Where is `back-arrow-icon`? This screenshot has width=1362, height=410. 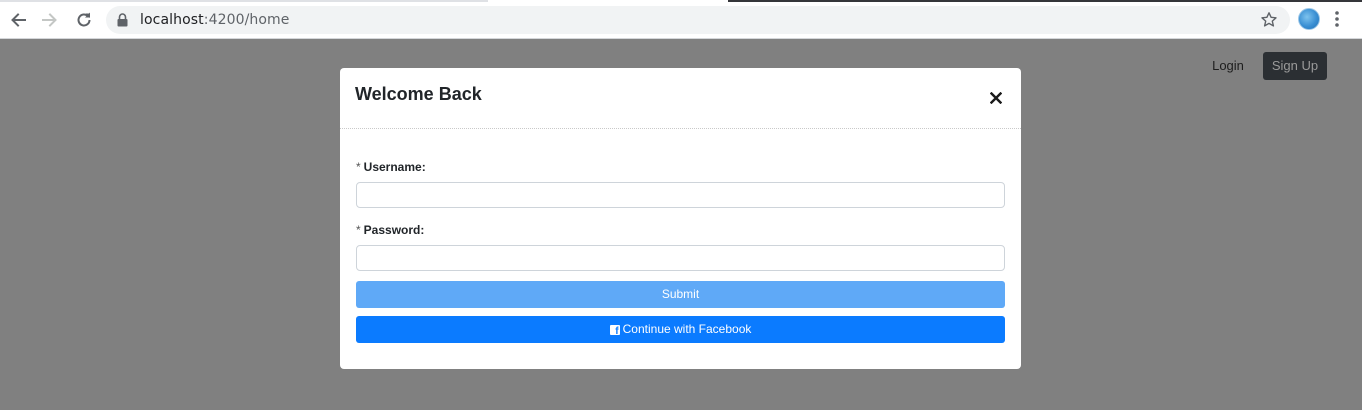
back-arrow-icon is located at coordinates (18, 20).